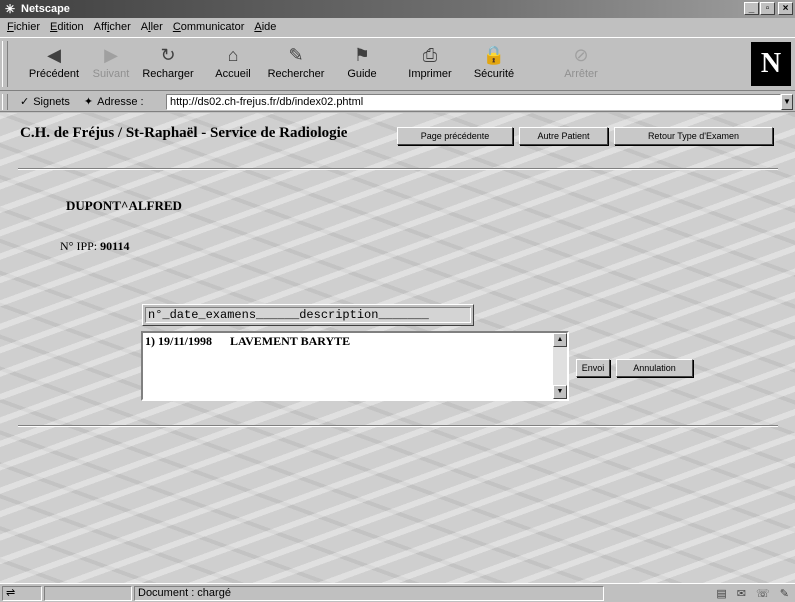  I want to click on status-bar: ⇌ Document : chargé ▤ ✉ ☏ ✎, so click(397, 592).